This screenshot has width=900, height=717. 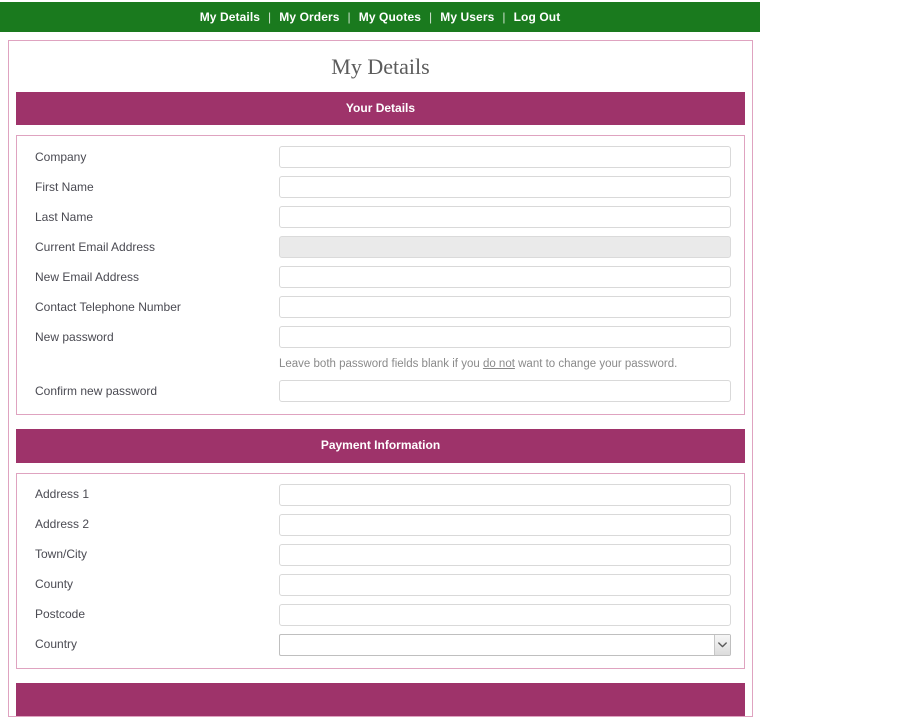 I want to click on password-hint-after: want to change your password., so click(x=596, y=364).